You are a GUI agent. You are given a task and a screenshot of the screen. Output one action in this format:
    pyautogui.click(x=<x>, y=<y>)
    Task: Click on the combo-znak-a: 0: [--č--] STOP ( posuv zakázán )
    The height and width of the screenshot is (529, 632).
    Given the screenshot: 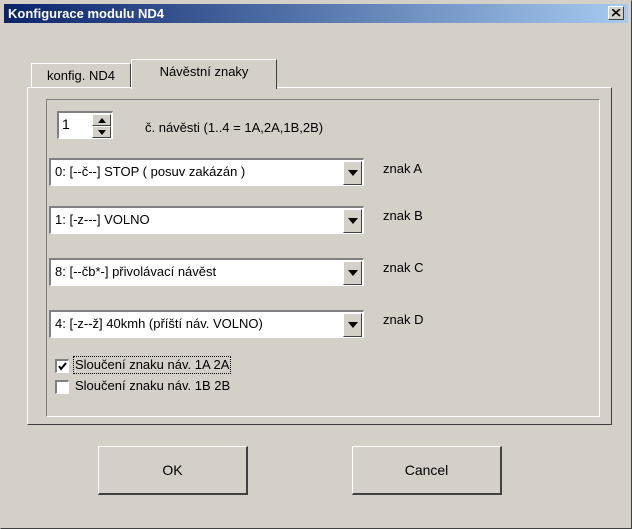 What is the action you would take?
    pyautogui.click(x=206, y=172)
    